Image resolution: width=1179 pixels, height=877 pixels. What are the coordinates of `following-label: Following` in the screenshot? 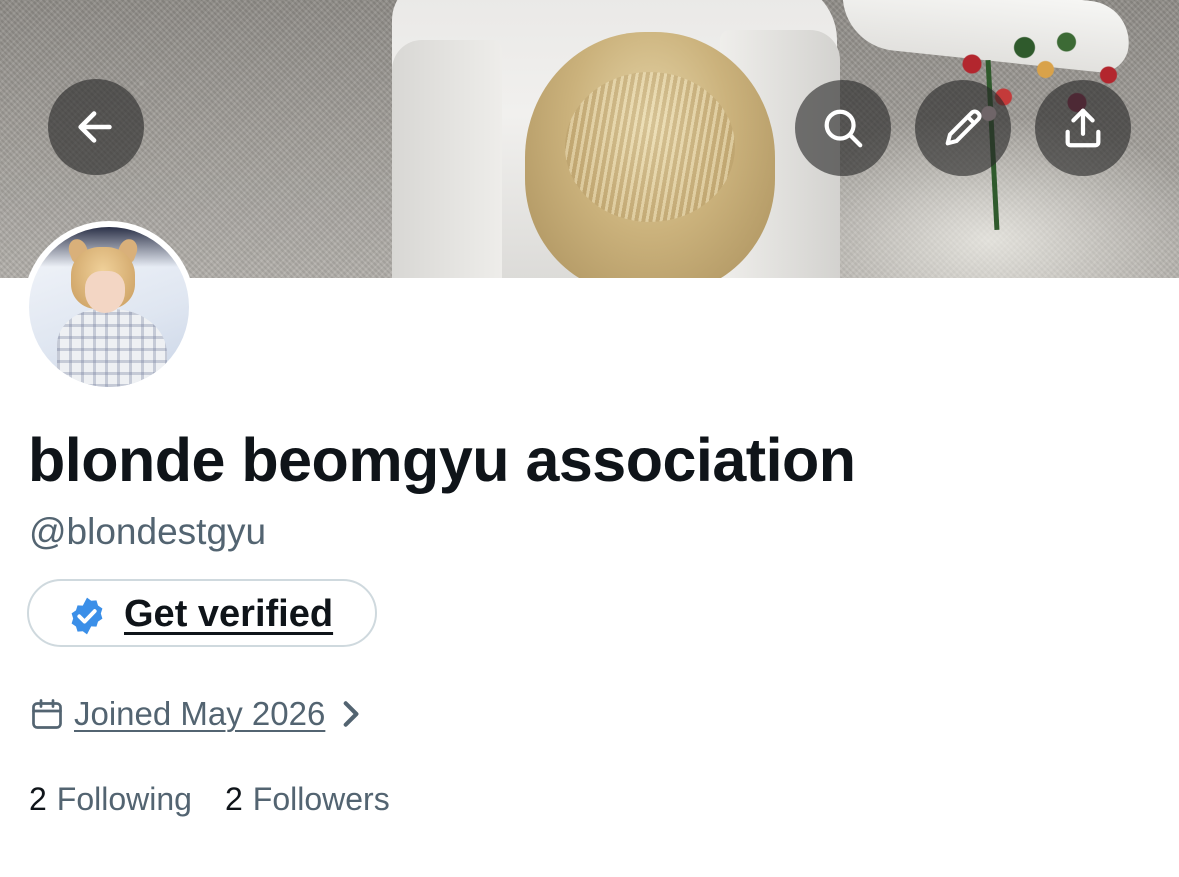 It's located at (124, 799).